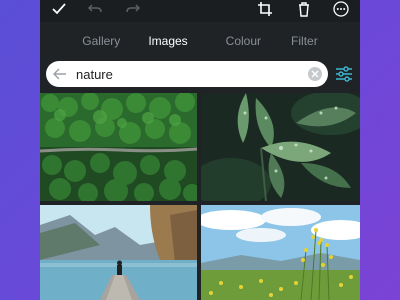 This screenshot has width=400, height=300. What do you see at coordinates (118, 252) in the screenshot?
I see `lake-mountains-person-on-pier-photo` at bounding box center [118, 252].